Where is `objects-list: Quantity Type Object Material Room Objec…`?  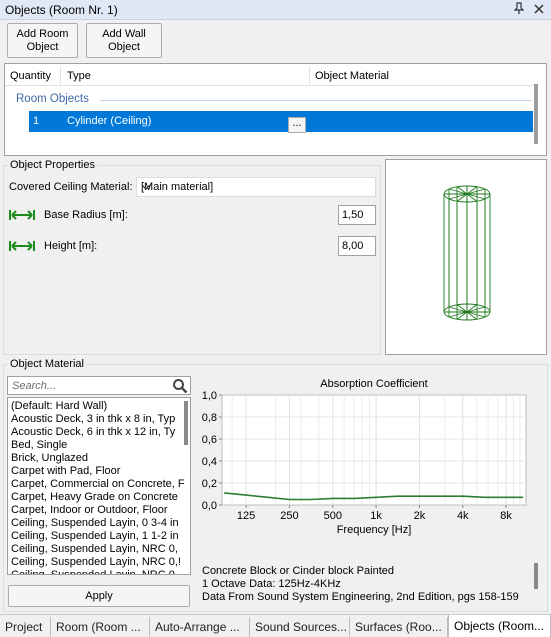 objects-list: Quantity Type Object Material Room Objec… is located at coordinates (275, 109).